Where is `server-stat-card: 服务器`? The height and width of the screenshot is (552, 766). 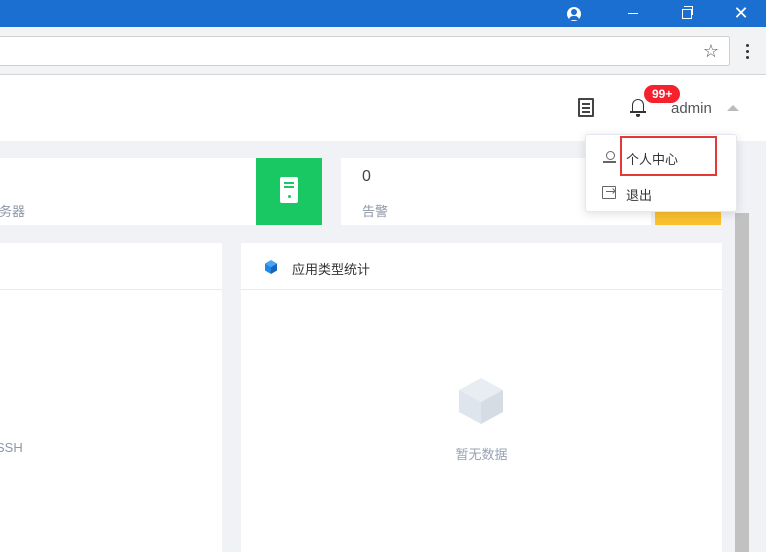 server-stat-card: 服务器 is located at coordinates (128, 191).